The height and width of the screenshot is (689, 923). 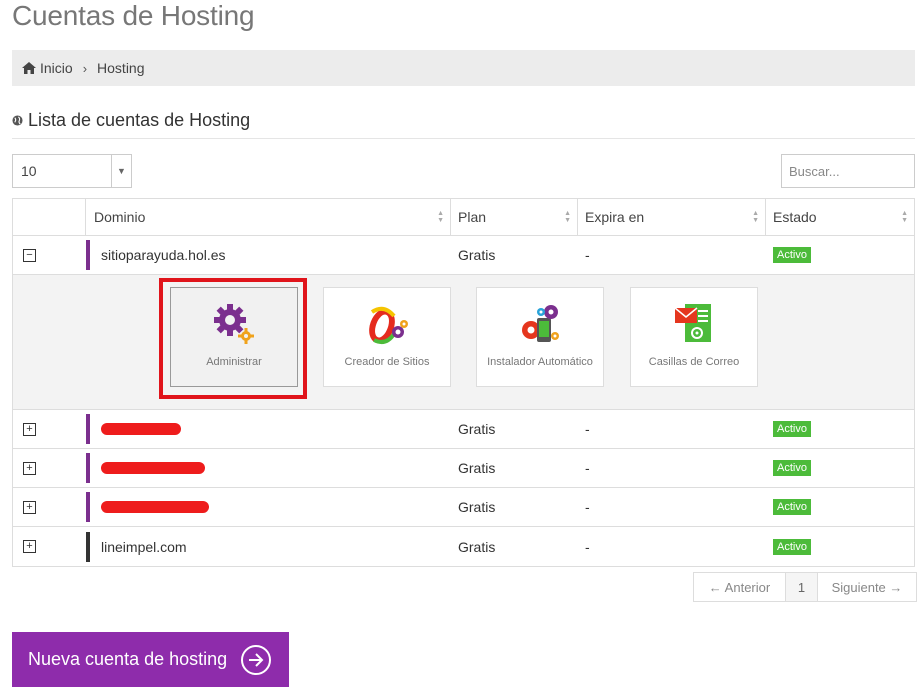 I want to click on section-title-label: Lista de cuentas de Hosting, so click(x=139, y=120).